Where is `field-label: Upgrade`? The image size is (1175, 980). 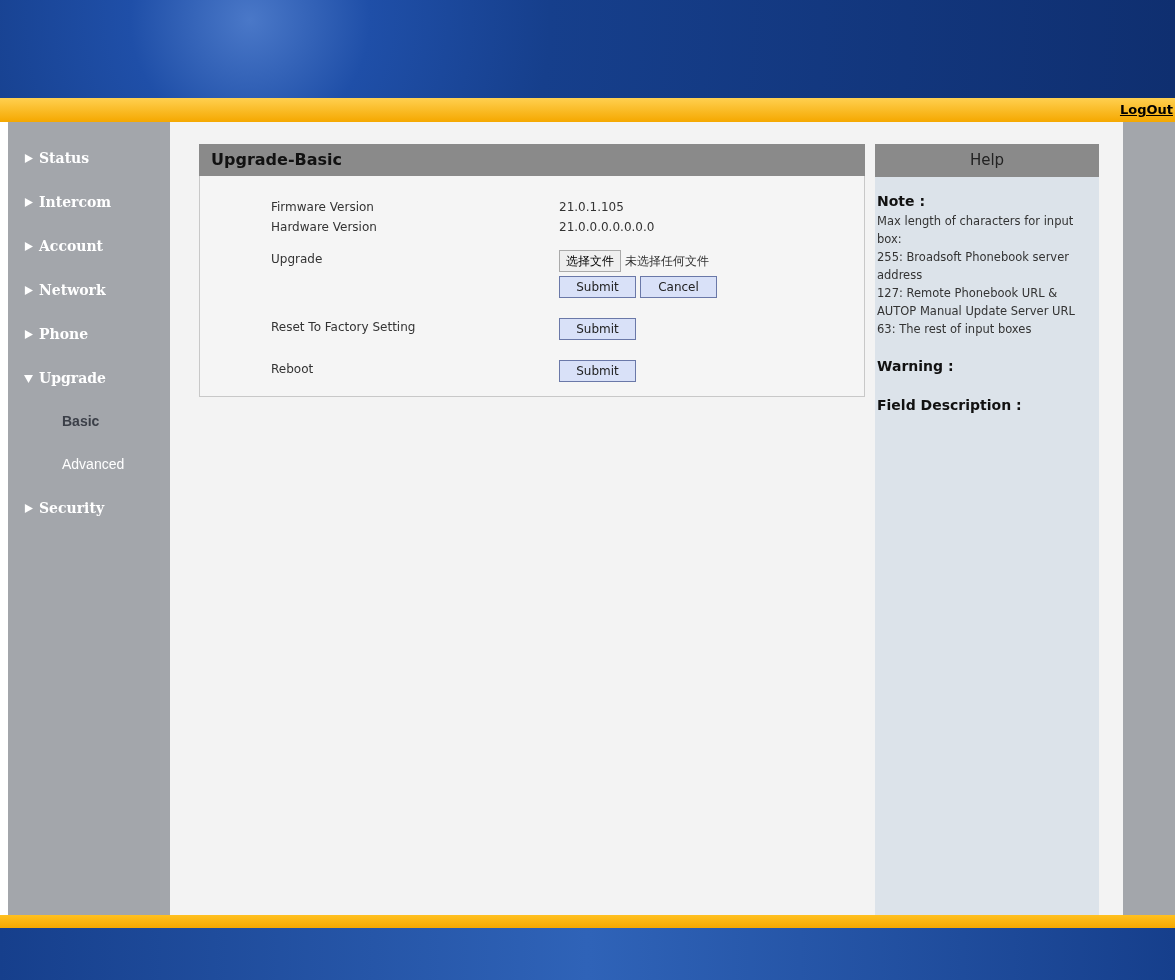 field-label: Upgrade is located at coordinates (297, 259).